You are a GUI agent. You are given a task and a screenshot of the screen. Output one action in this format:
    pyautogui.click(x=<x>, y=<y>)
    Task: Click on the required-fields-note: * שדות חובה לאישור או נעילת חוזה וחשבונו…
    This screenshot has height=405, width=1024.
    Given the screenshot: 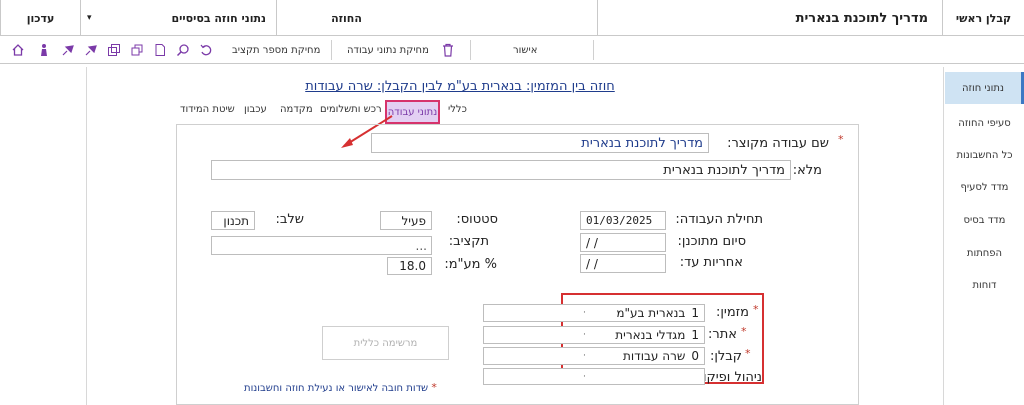 What is the action you would take?
    pyautogui.click(x=340, y=387)
    